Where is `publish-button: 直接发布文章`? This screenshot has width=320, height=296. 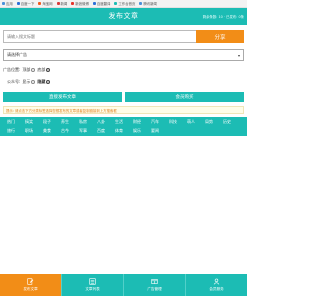 publish-button: 直接发布文章 is located at coordinates (62, 97).